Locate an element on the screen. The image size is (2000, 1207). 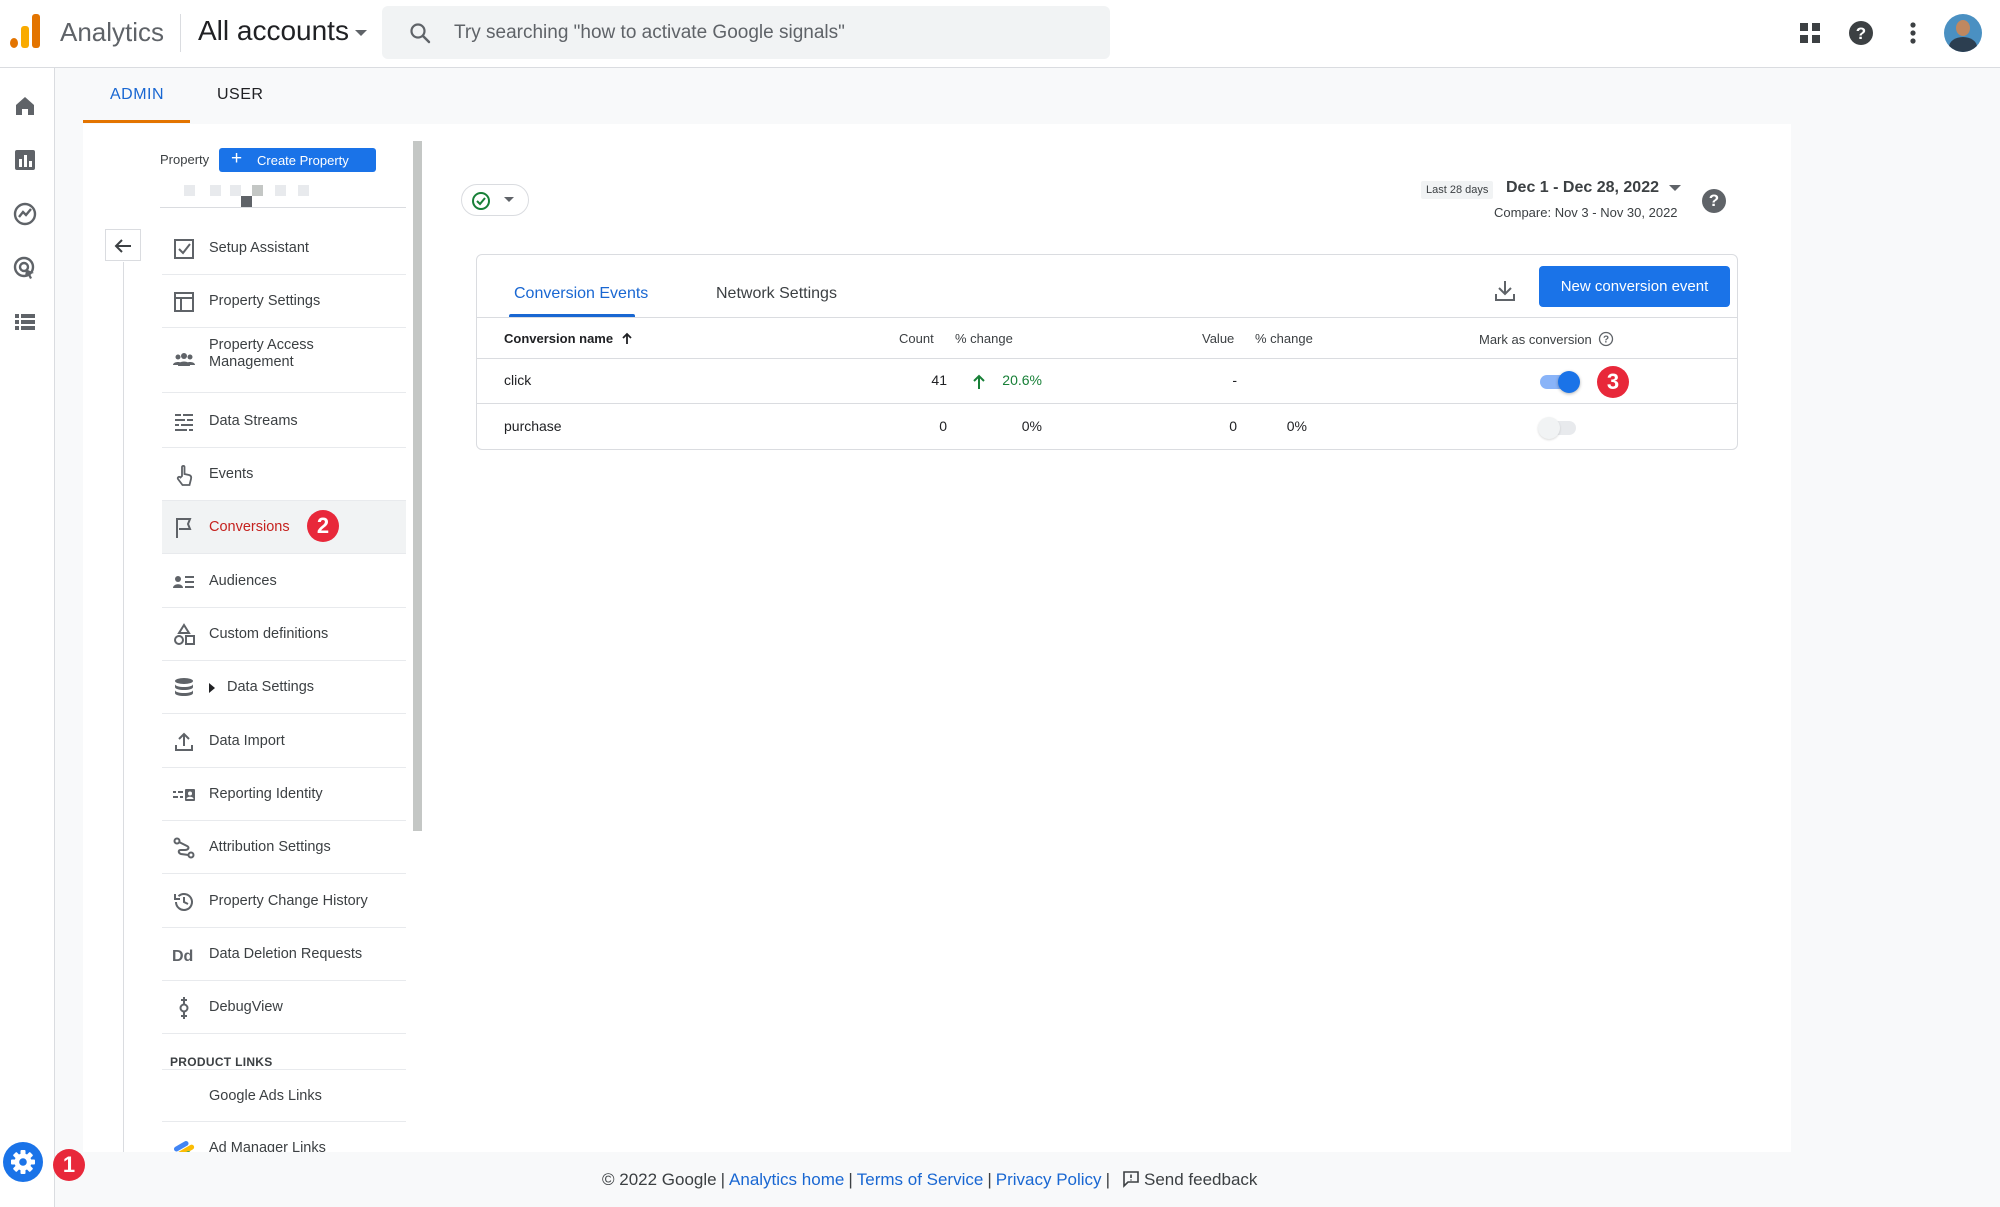
conversion-name: click is located at coordinates (518, 380).